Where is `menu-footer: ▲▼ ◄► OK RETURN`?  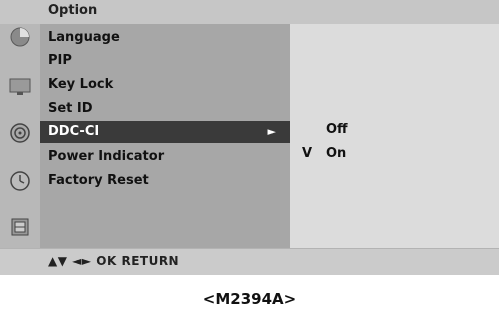 menu-footer: ▲▼ ◄► OK RETURN is located at coordinates (249, 261).